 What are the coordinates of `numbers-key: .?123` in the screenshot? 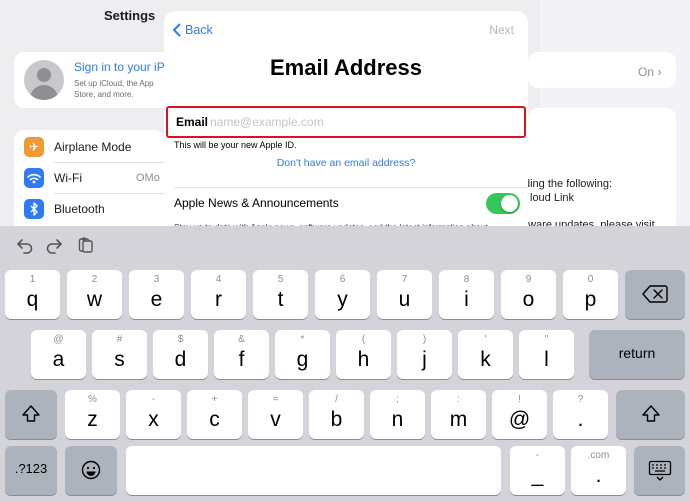 It's located at (31, 470).